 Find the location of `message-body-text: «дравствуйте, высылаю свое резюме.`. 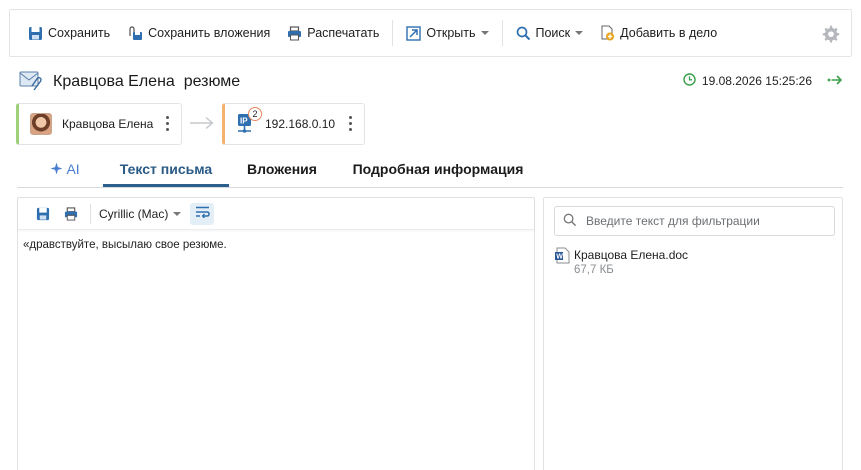

message-body-text: «дравствуйте, высылаю свое резюме. is located at coordinates (125, 245).